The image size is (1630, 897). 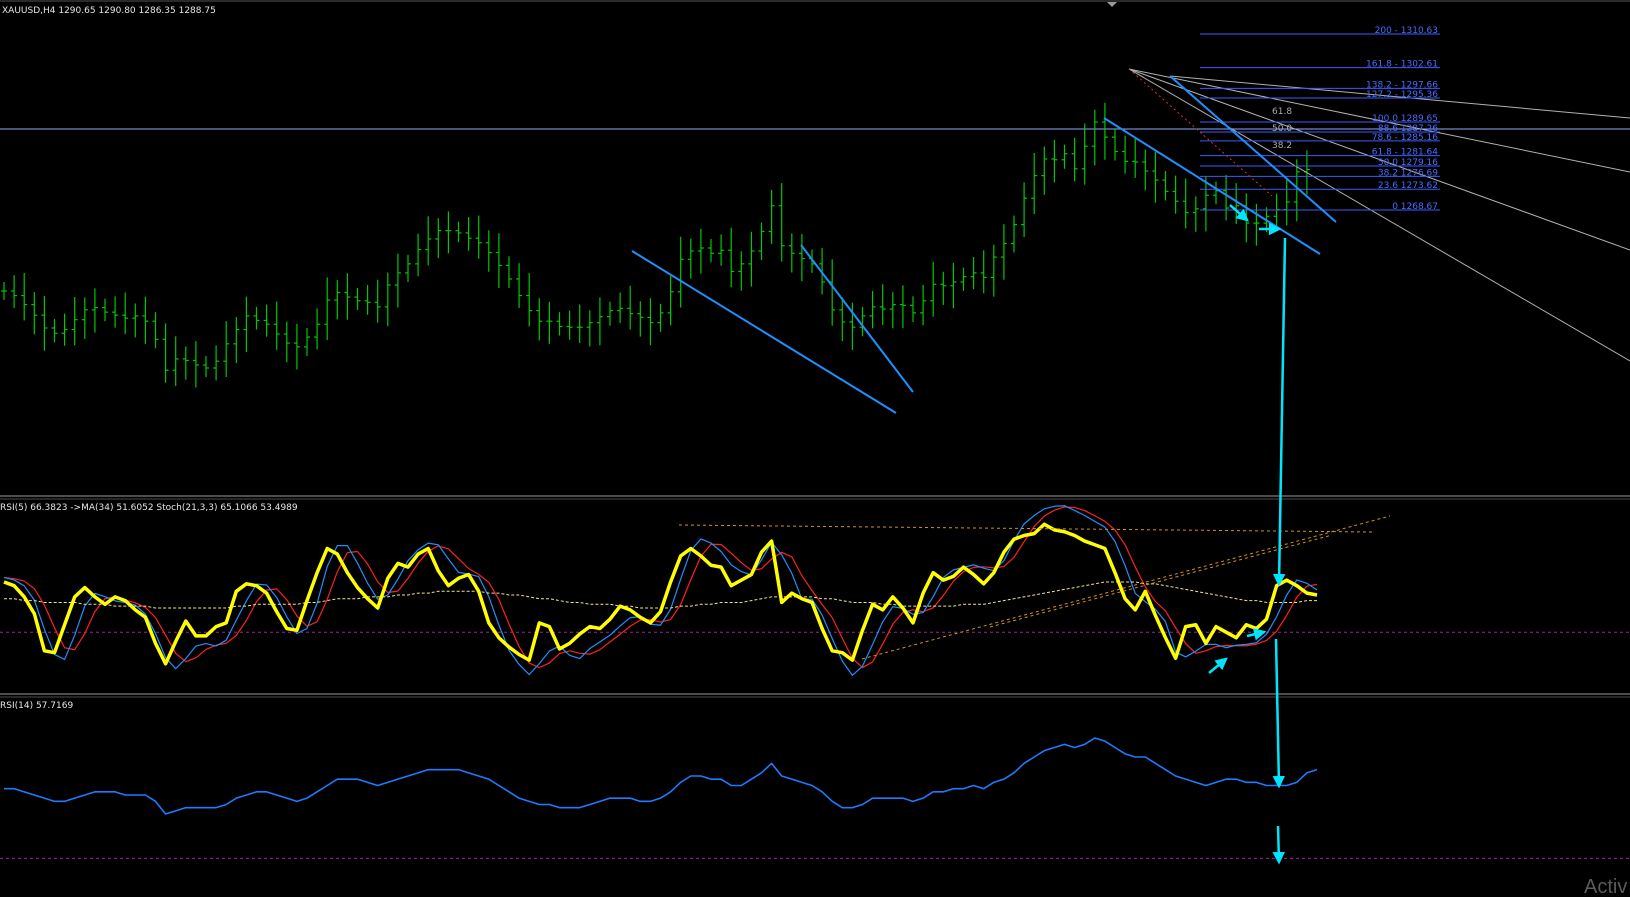 What do you see at coordinates (1247, 534) in the screenshot?
I see `annotation-arrows` at bounding box center [1247, 534].